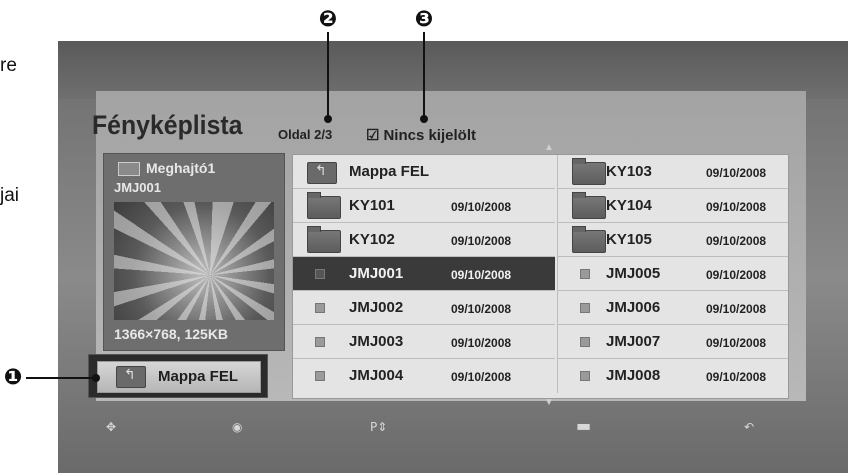 Image resolution: width=848 pixels, height=473 pixels. I want to click on callout-badge-3: ❸, so click(424, 19).